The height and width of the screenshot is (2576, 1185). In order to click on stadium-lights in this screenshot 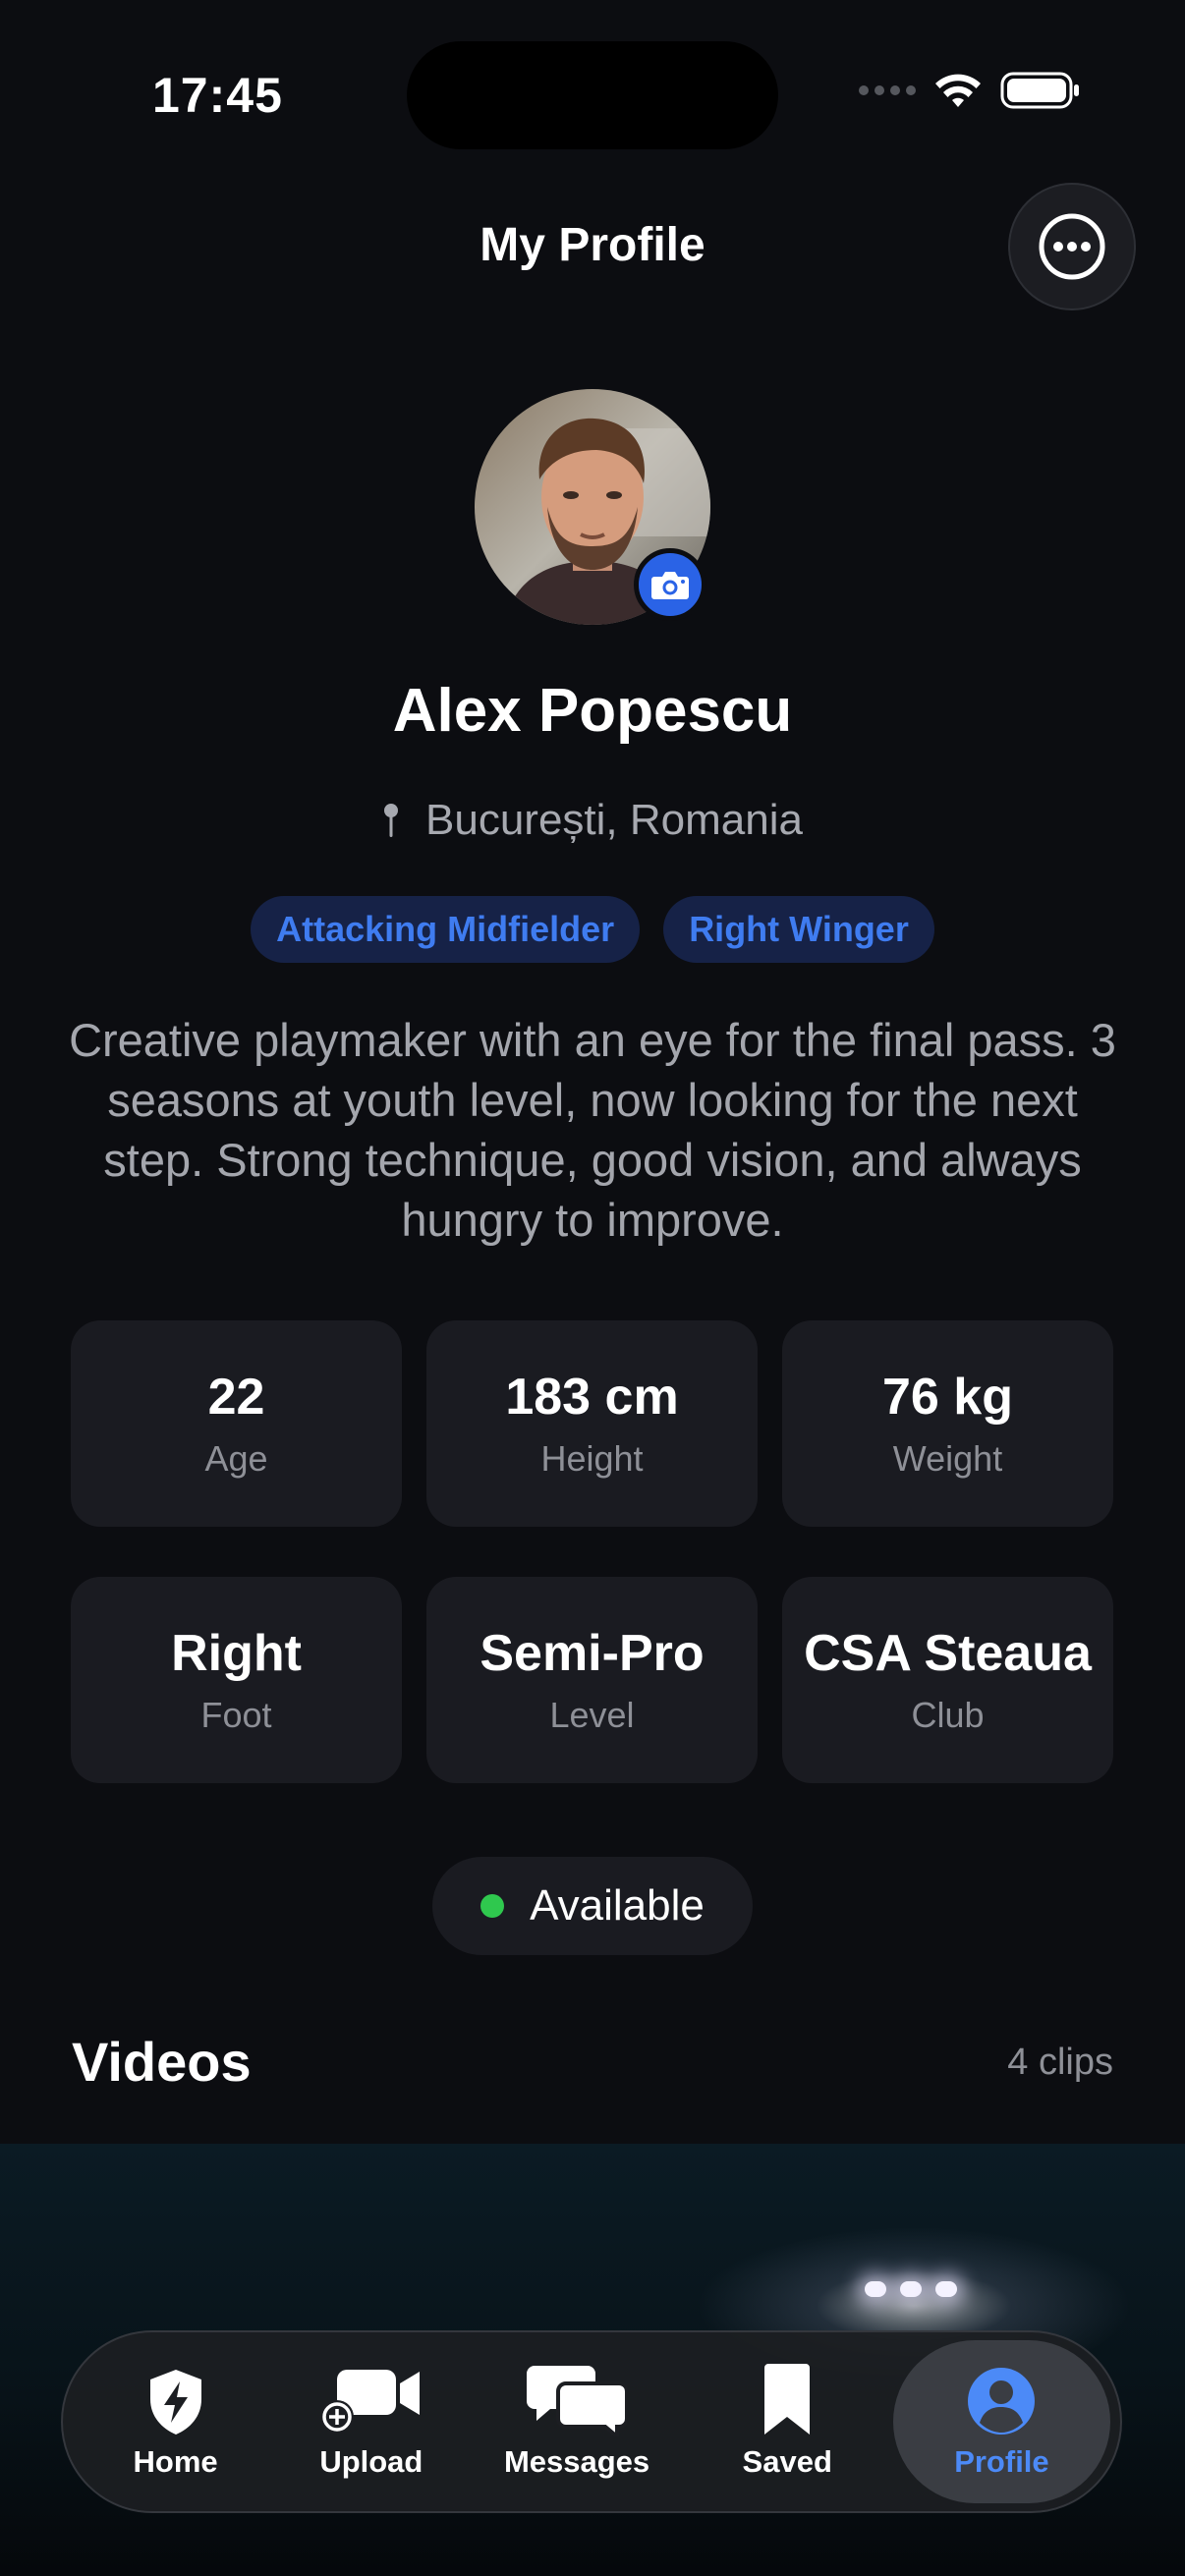, I will do `click(911, 2289)`.